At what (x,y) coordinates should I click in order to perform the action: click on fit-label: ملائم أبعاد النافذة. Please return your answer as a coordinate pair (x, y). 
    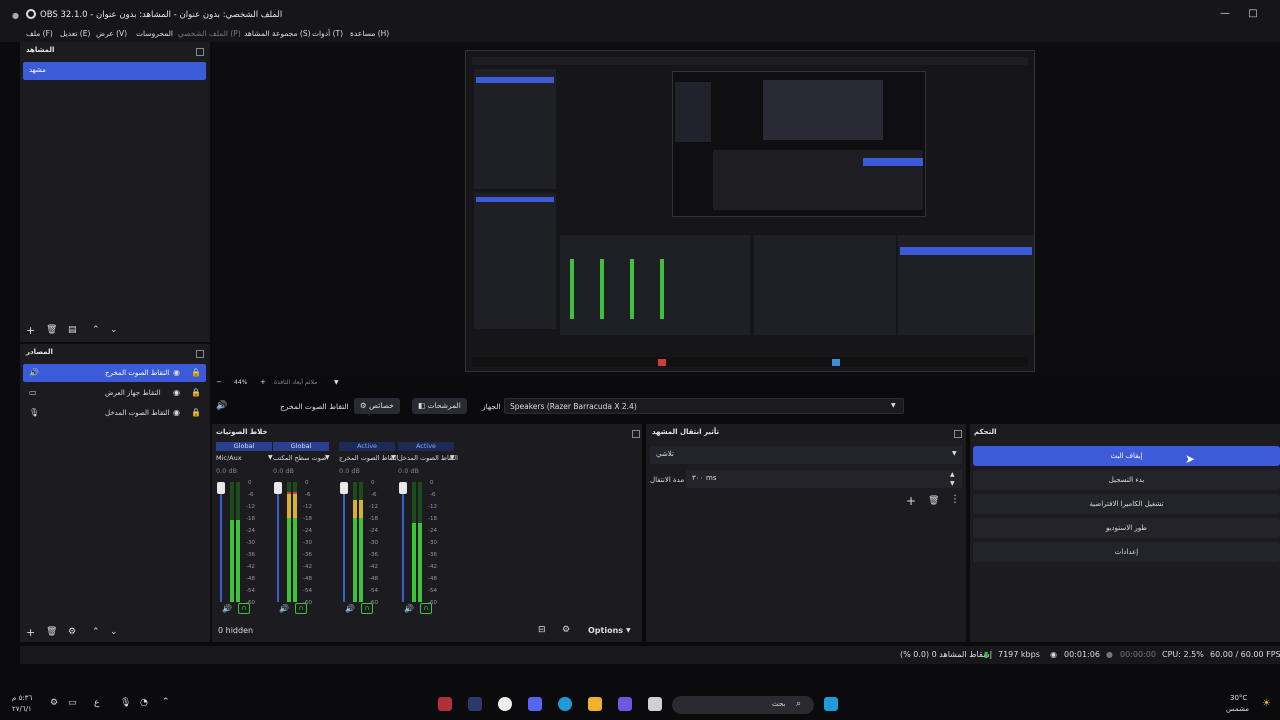
    Looking at the image, I should click on (295, 382).